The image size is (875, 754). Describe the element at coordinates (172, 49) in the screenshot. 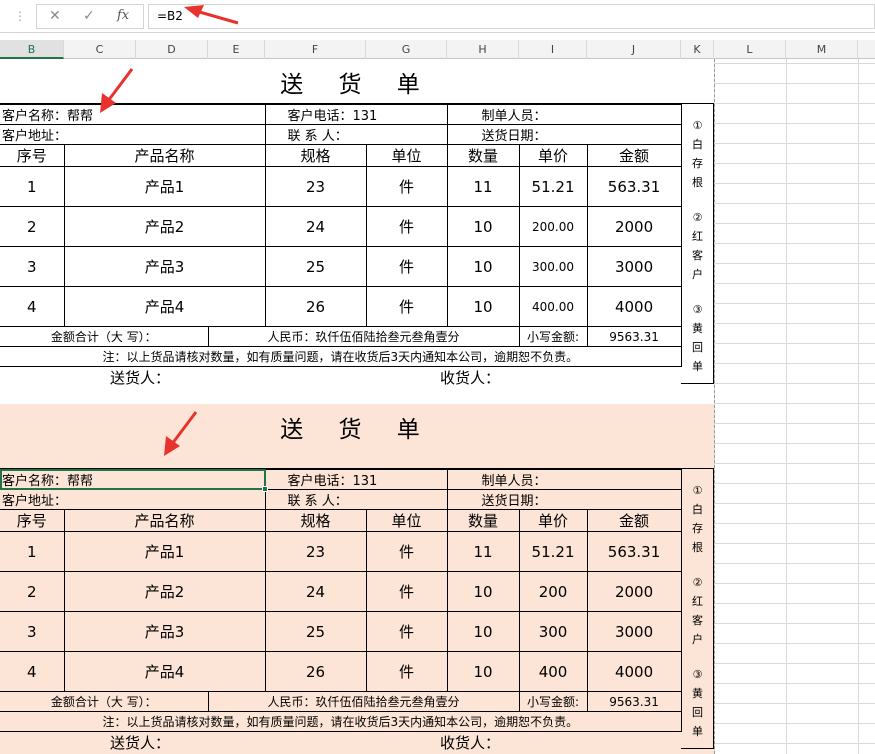

I see `column-header-d: D` at that location.